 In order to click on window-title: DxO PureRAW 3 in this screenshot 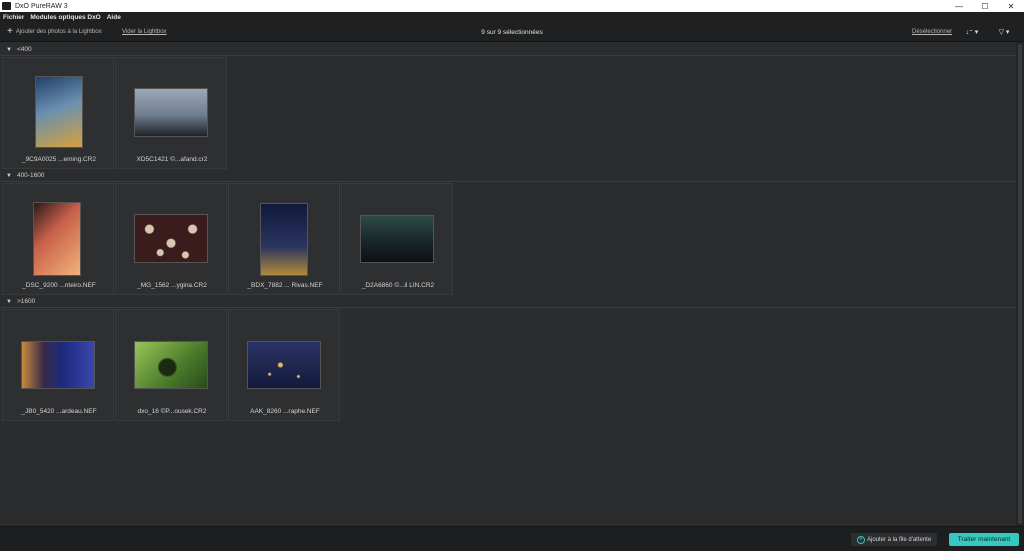, I will do `click(41, 6)`.